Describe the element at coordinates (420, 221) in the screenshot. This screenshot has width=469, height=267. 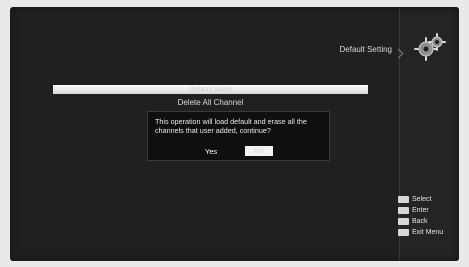
I see `back-label: Back` at that location.